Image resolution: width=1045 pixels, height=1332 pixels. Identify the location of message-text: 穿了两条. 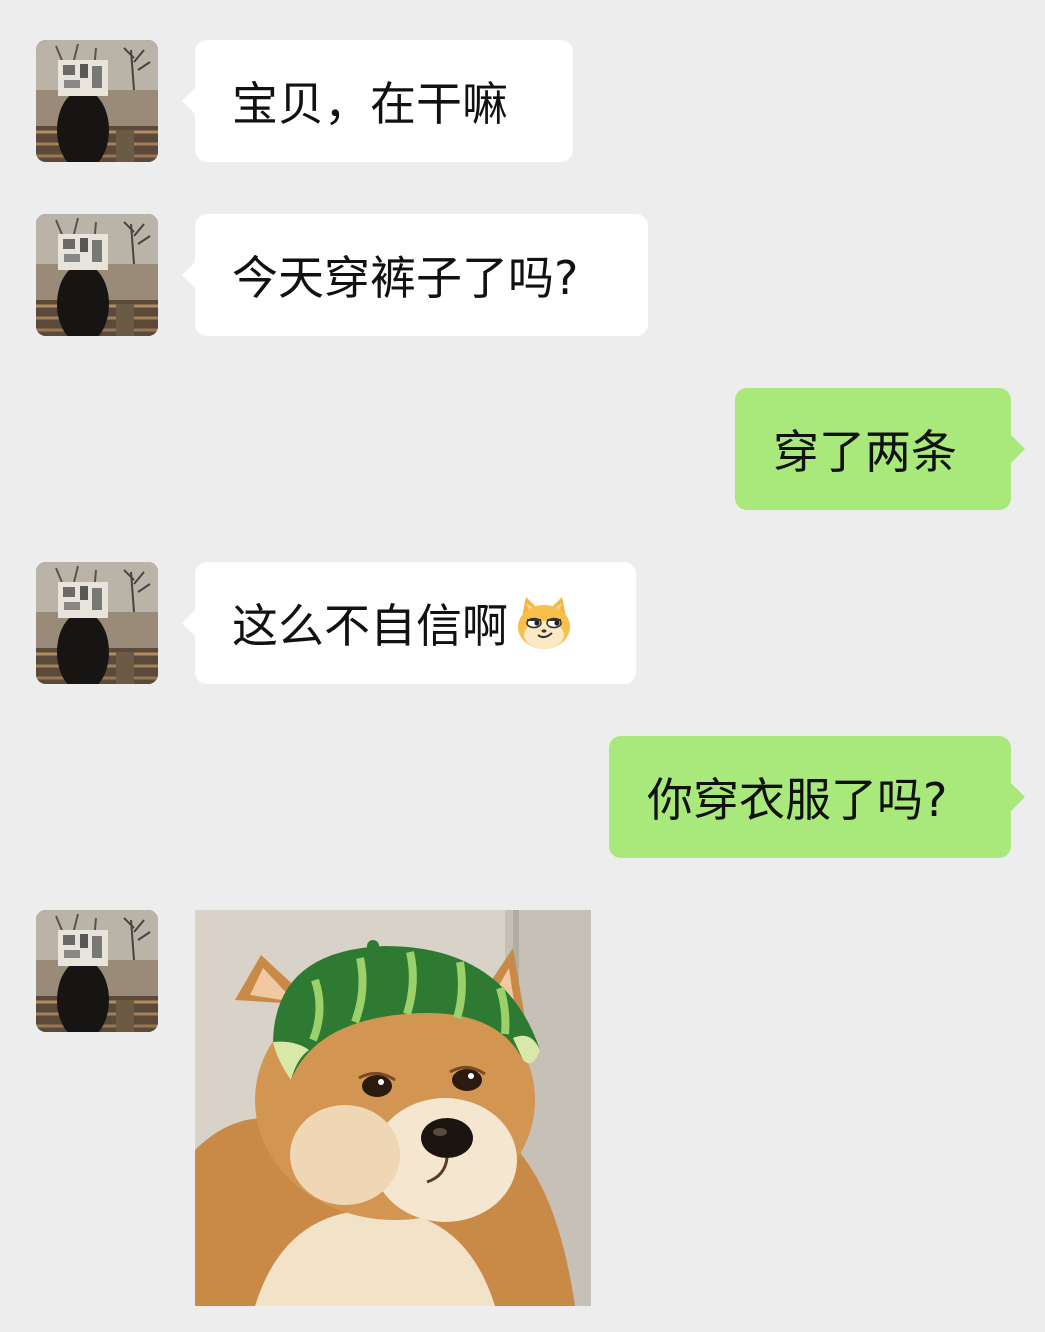
(865, 452).